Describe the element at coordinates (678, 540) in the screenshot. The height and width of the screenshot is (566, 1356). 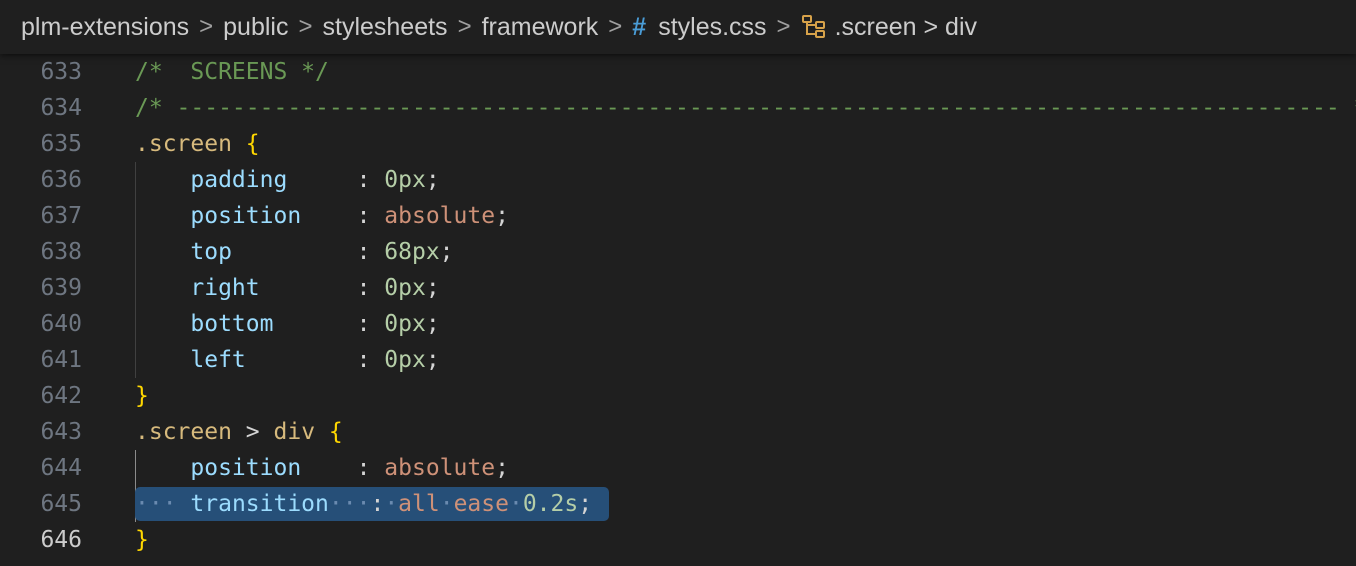
I see `code-line-current: 646 }` at that location.